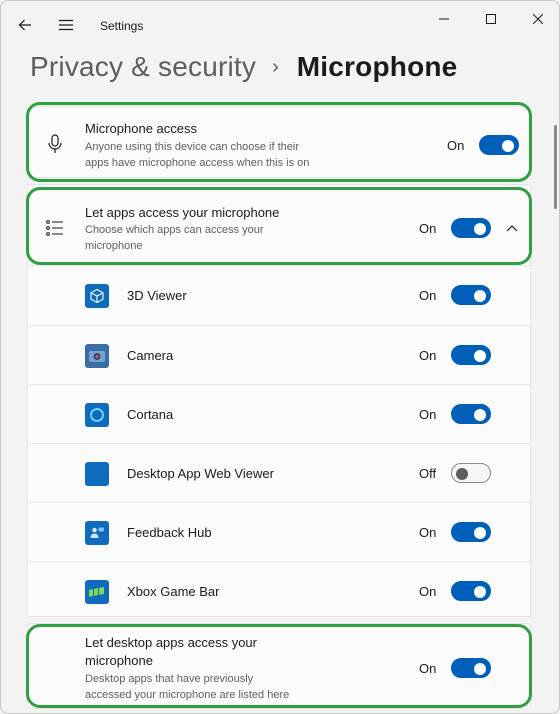  I want to click on app-row-feedback-hub: Feedback Hub On, so click(279, 531).